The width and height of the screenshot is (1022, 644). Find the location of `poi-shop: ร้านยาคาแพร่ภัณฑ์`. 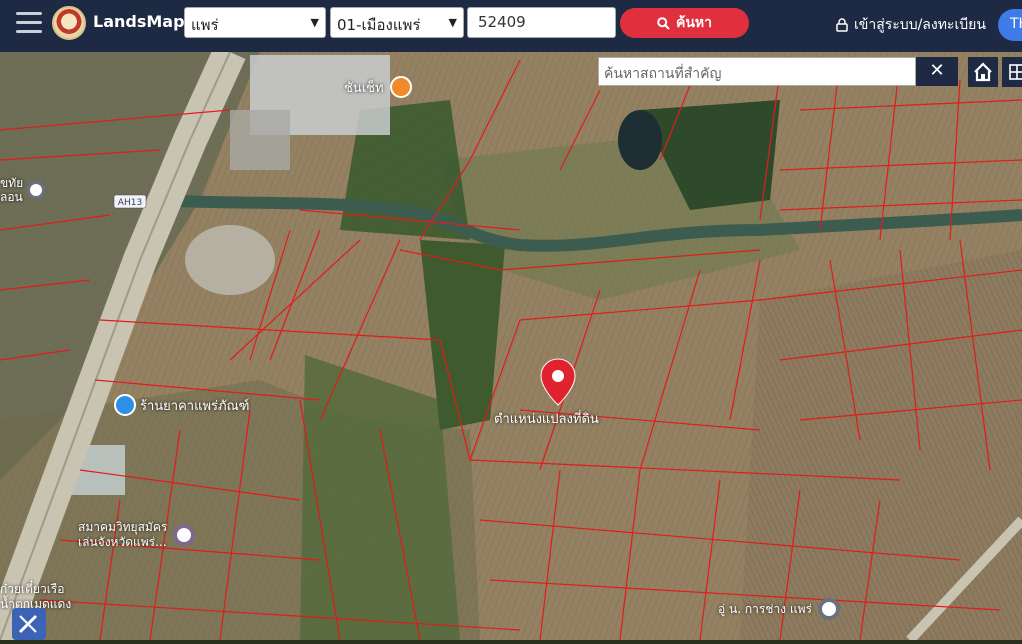

poi-shop: ร้านยาคาแพร่ภัณฑ์ is located at coordinates (181, 405).